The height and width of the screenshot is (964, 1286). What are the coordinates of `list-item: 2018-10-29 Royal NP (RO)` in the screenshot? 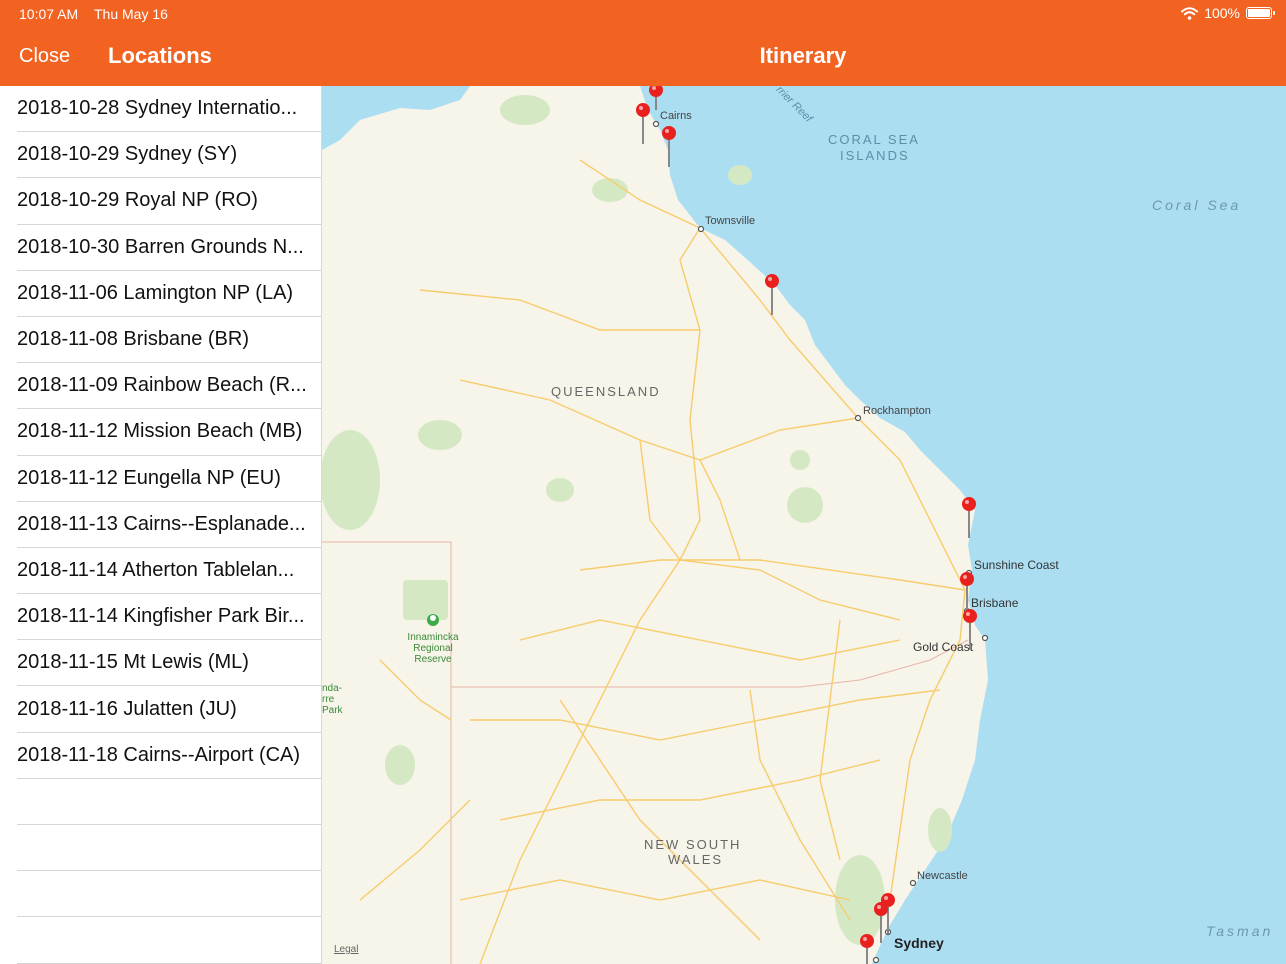 It's located at (169, 201).